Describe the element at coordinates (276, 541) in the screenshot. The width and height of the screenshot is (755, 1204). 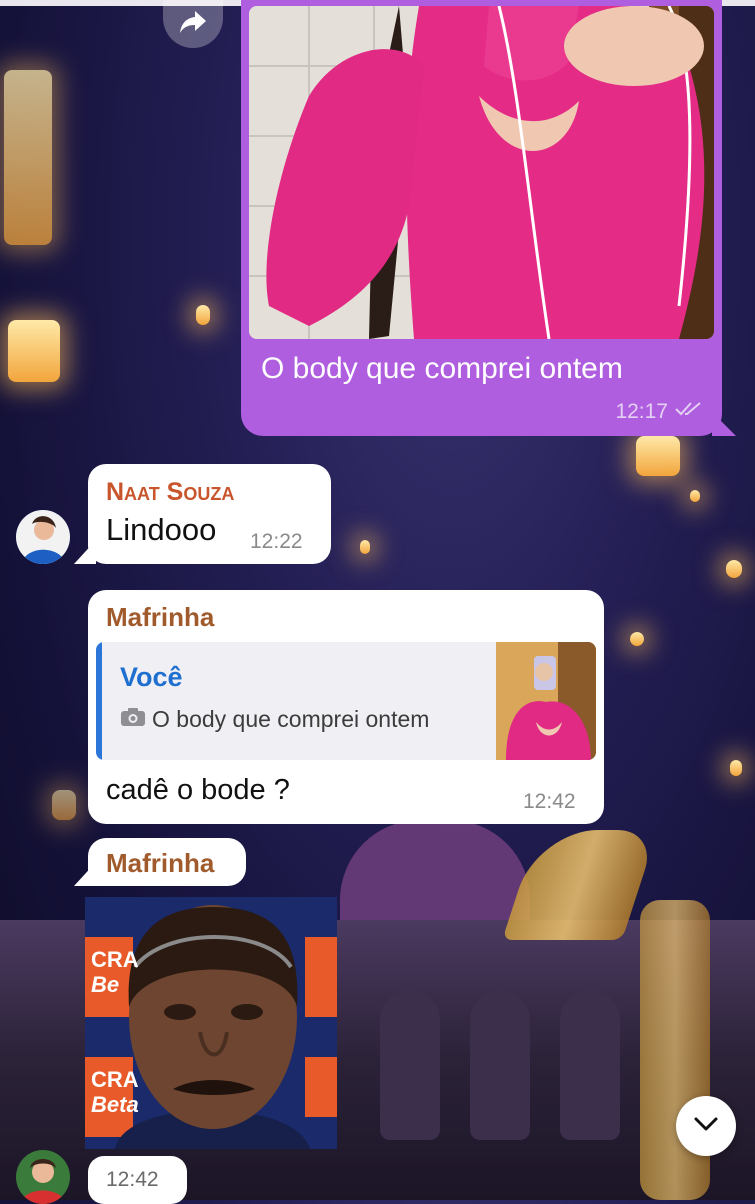
I see `message-time: 12:22` at that location.